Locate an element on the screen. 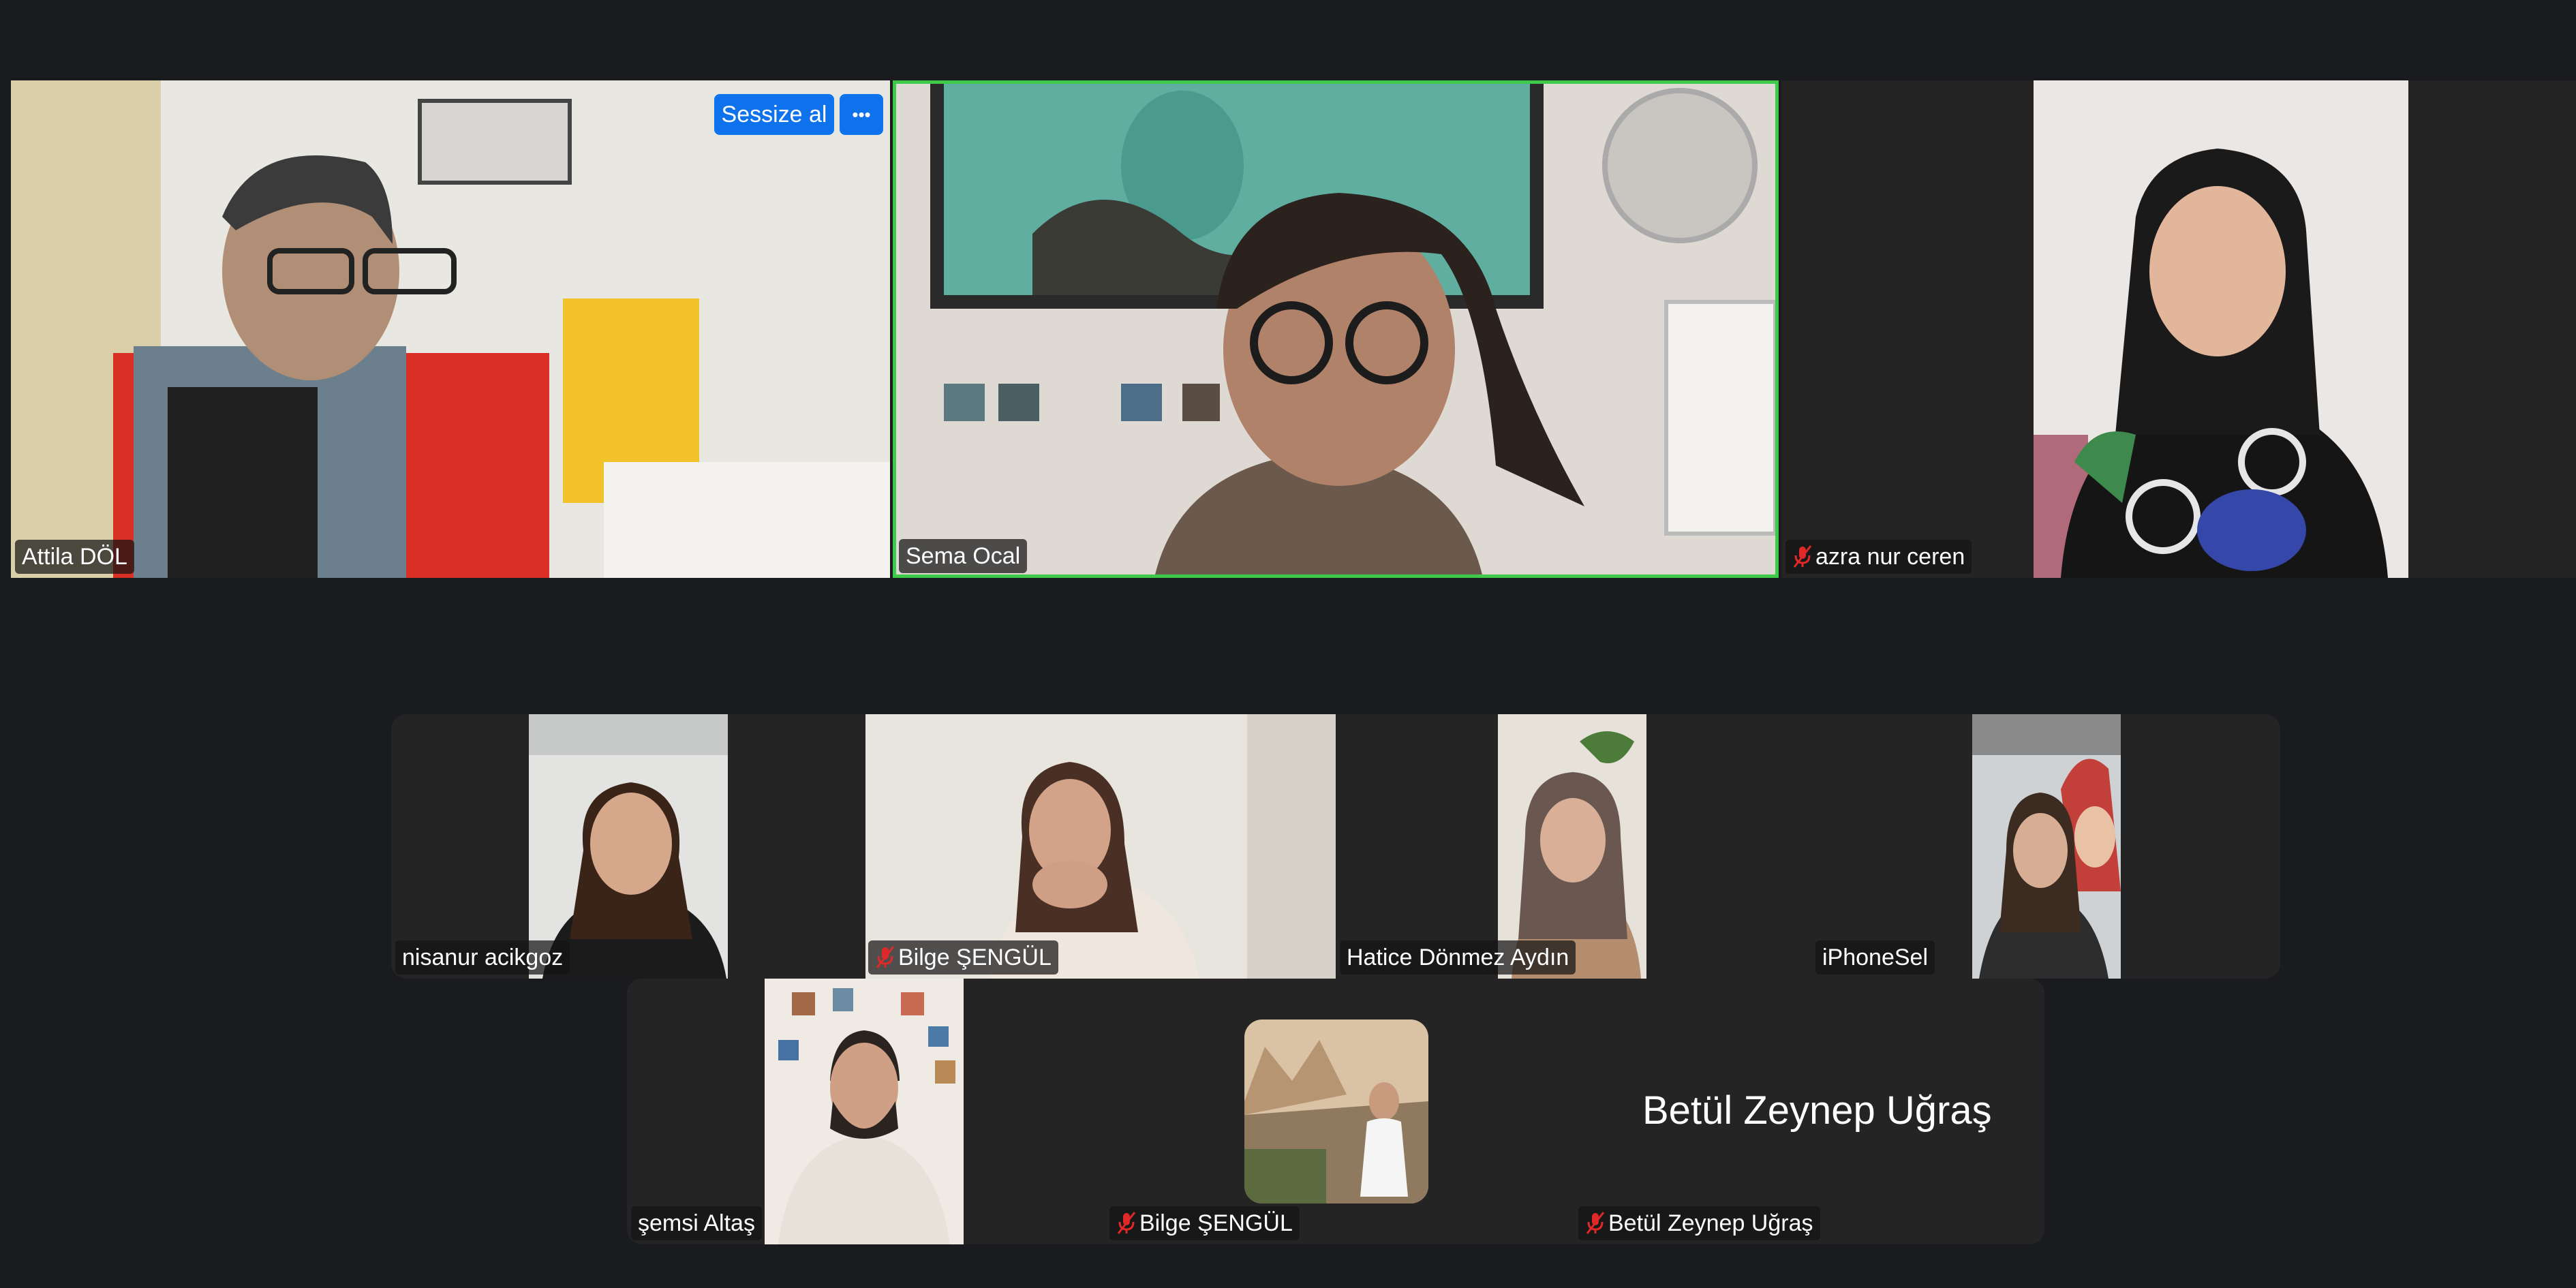  participant-name: şemsi Altaş is located at coordinates (696, 1223).